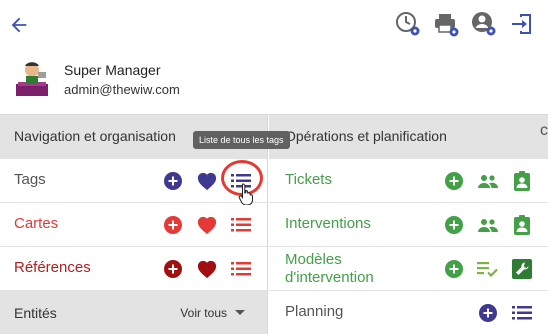 The height and width of the screenshot is (334, 548). I want to click on user-name: Super Manager, so click(112, 70).